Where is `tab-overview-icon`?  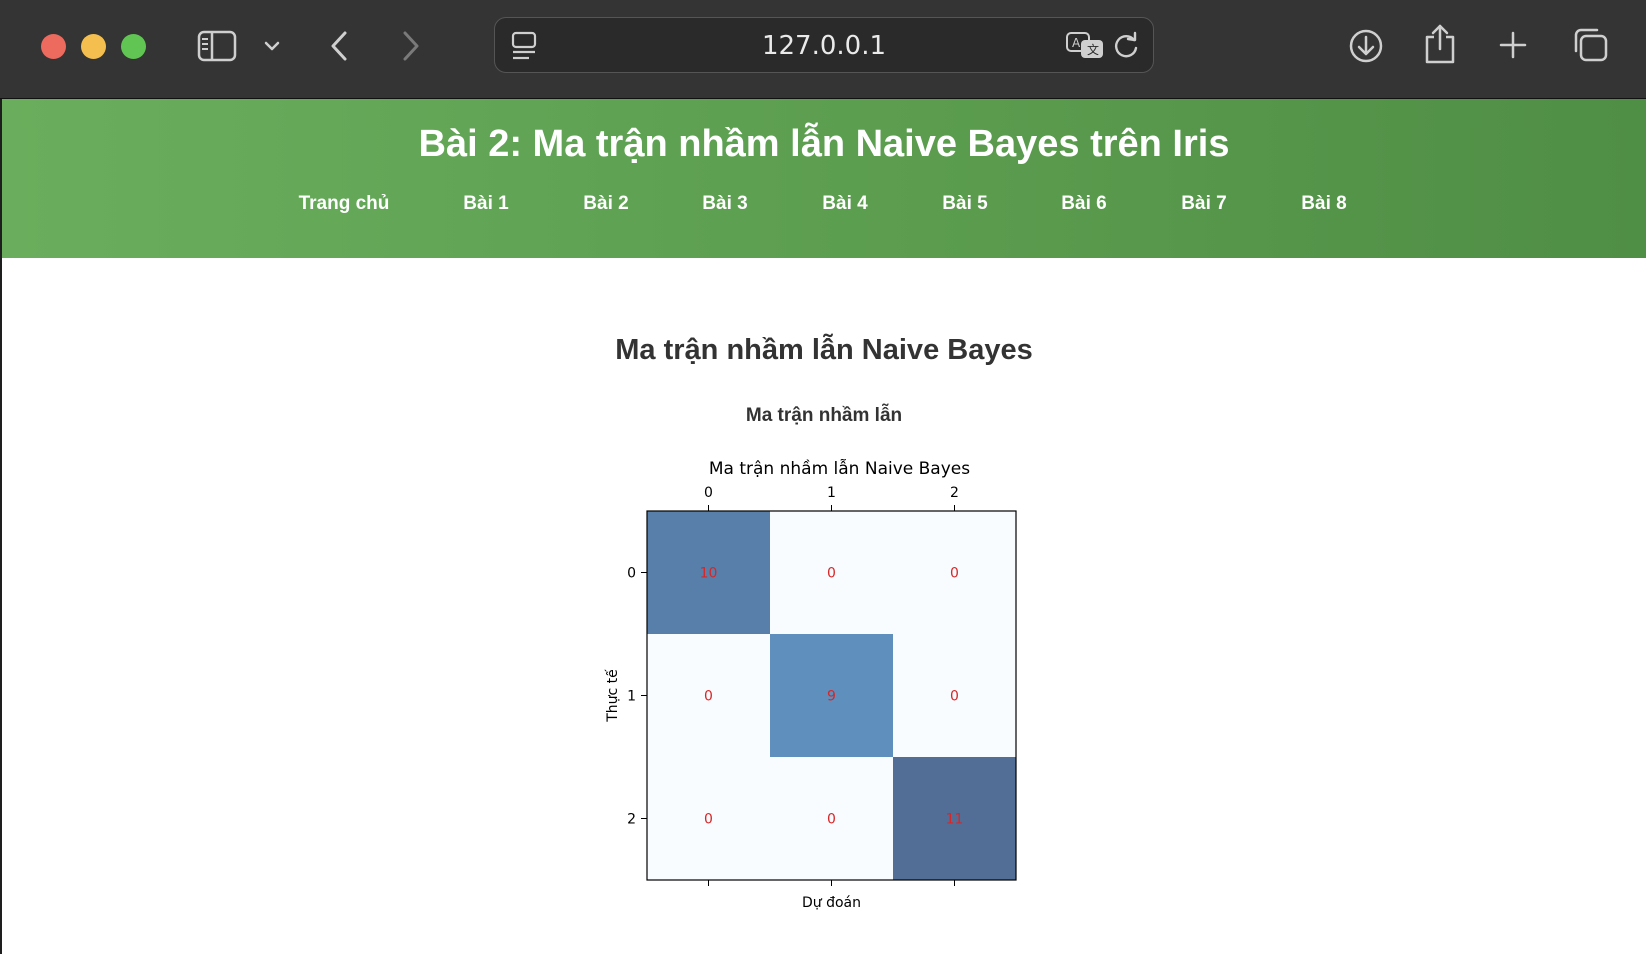
tab-overview-icon is located at coordinates (1590, 45).